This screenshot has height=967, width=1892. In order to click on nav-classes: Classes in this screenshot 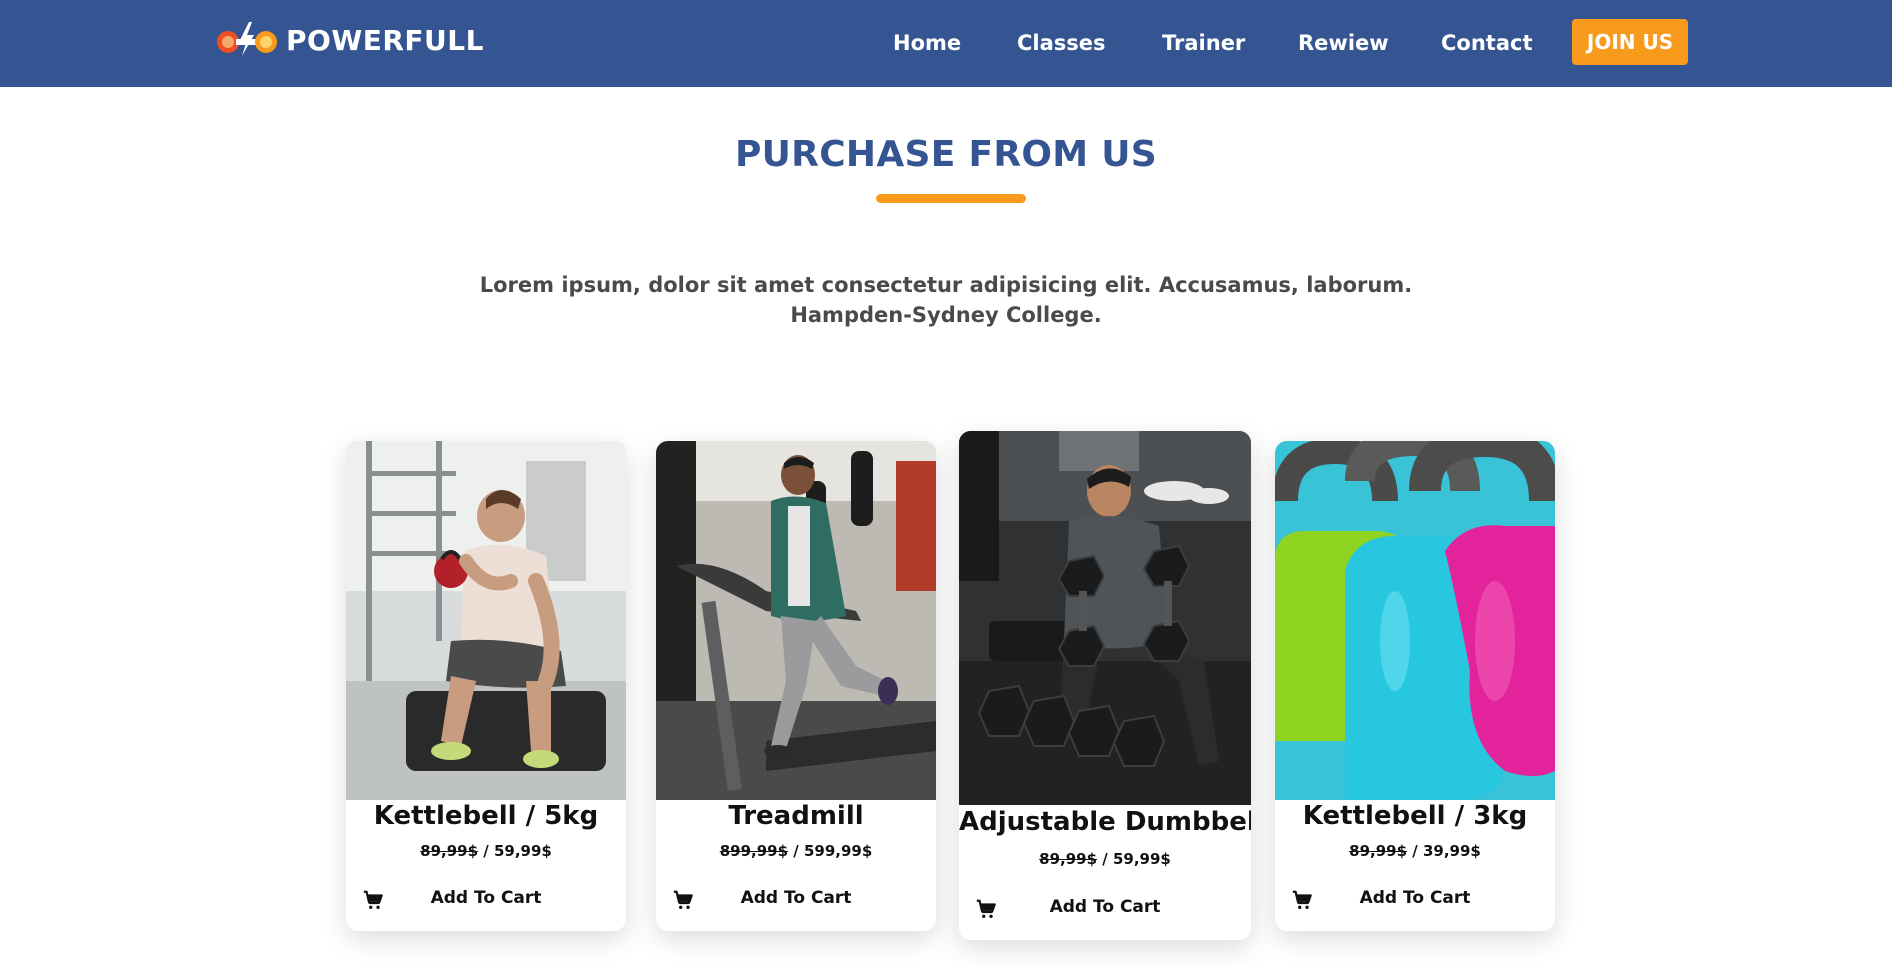, I will do `click(1061, 43)`.